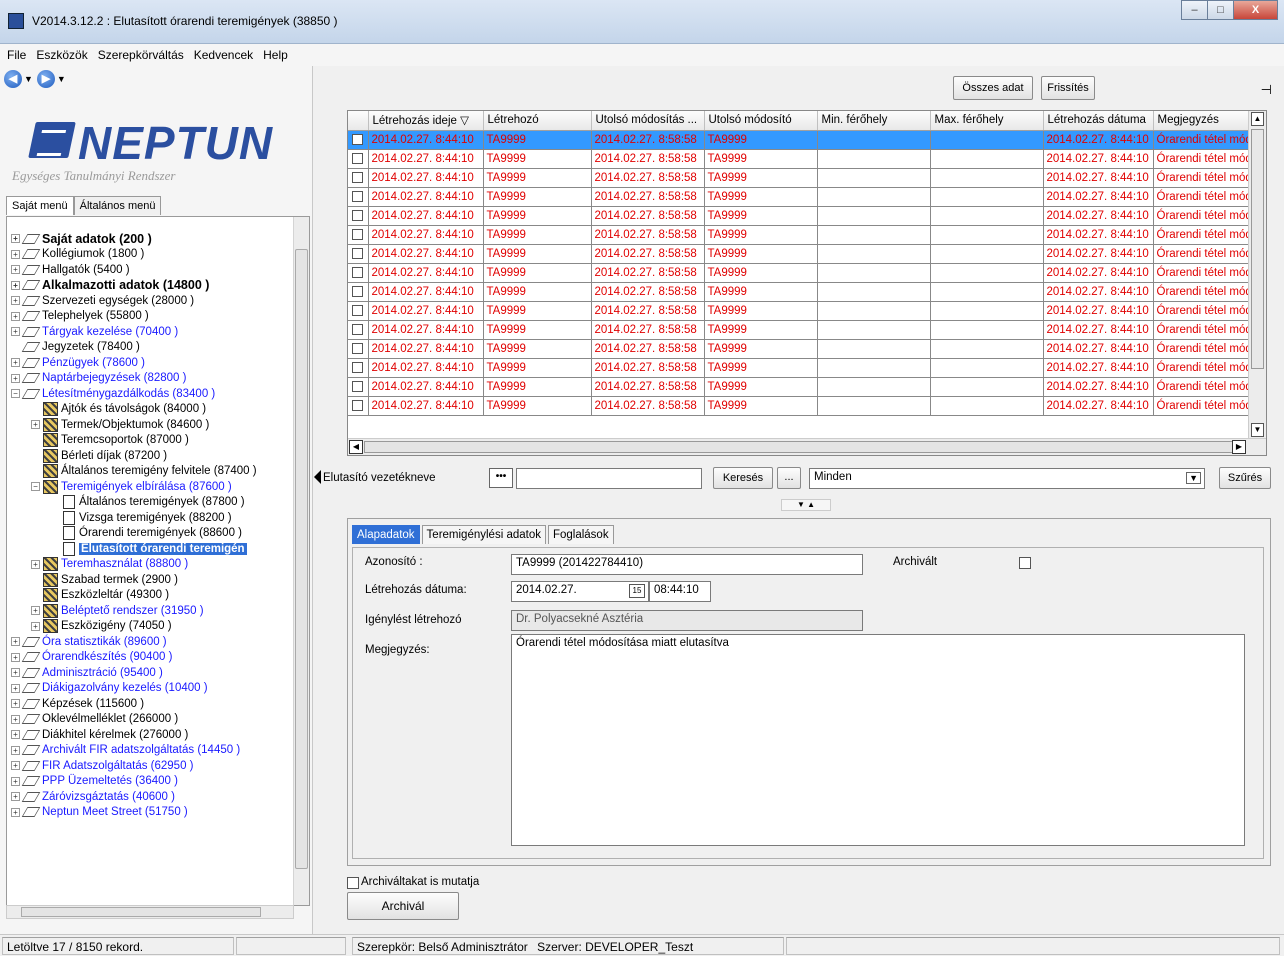  What do you see at coordinates (150, 332) in the screenshot?
I see `tree-item: + Tárgyak kezelése (70400 )` at bounding box center [150, 332].